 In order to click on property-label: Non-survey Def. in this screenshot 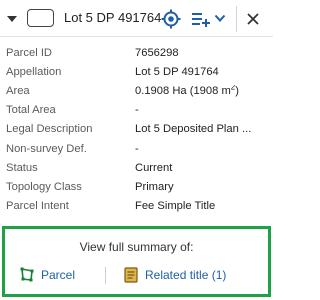, I will do `click(46, 148)`.